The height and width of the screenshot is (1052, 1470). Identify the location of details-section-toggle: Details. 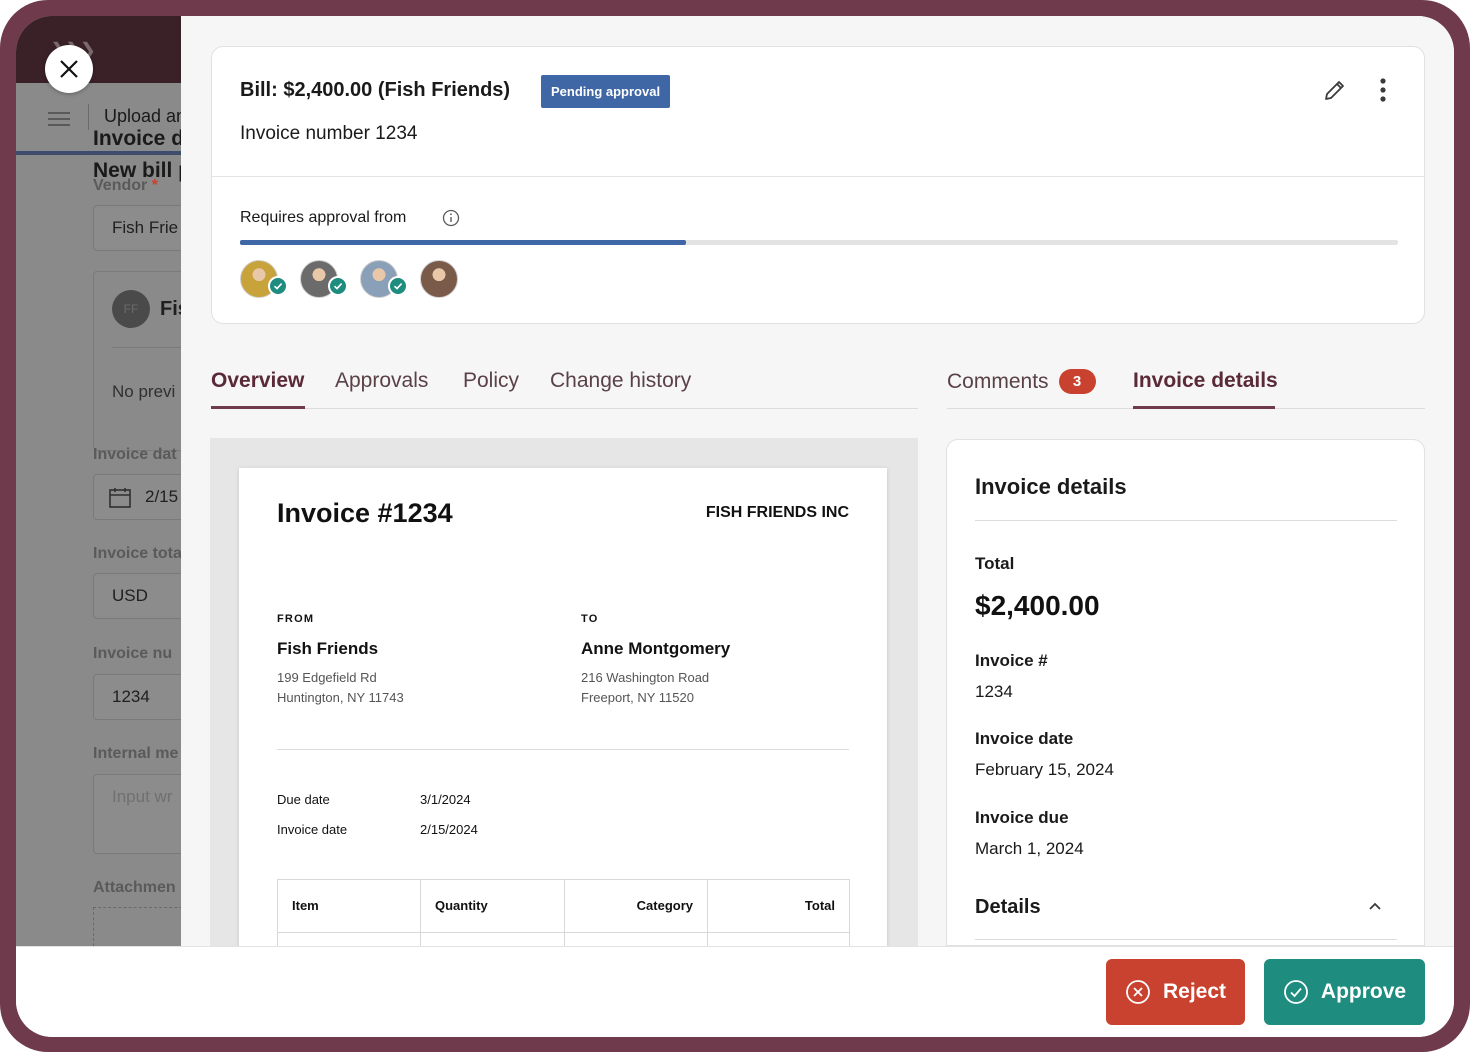
(1008, 907).